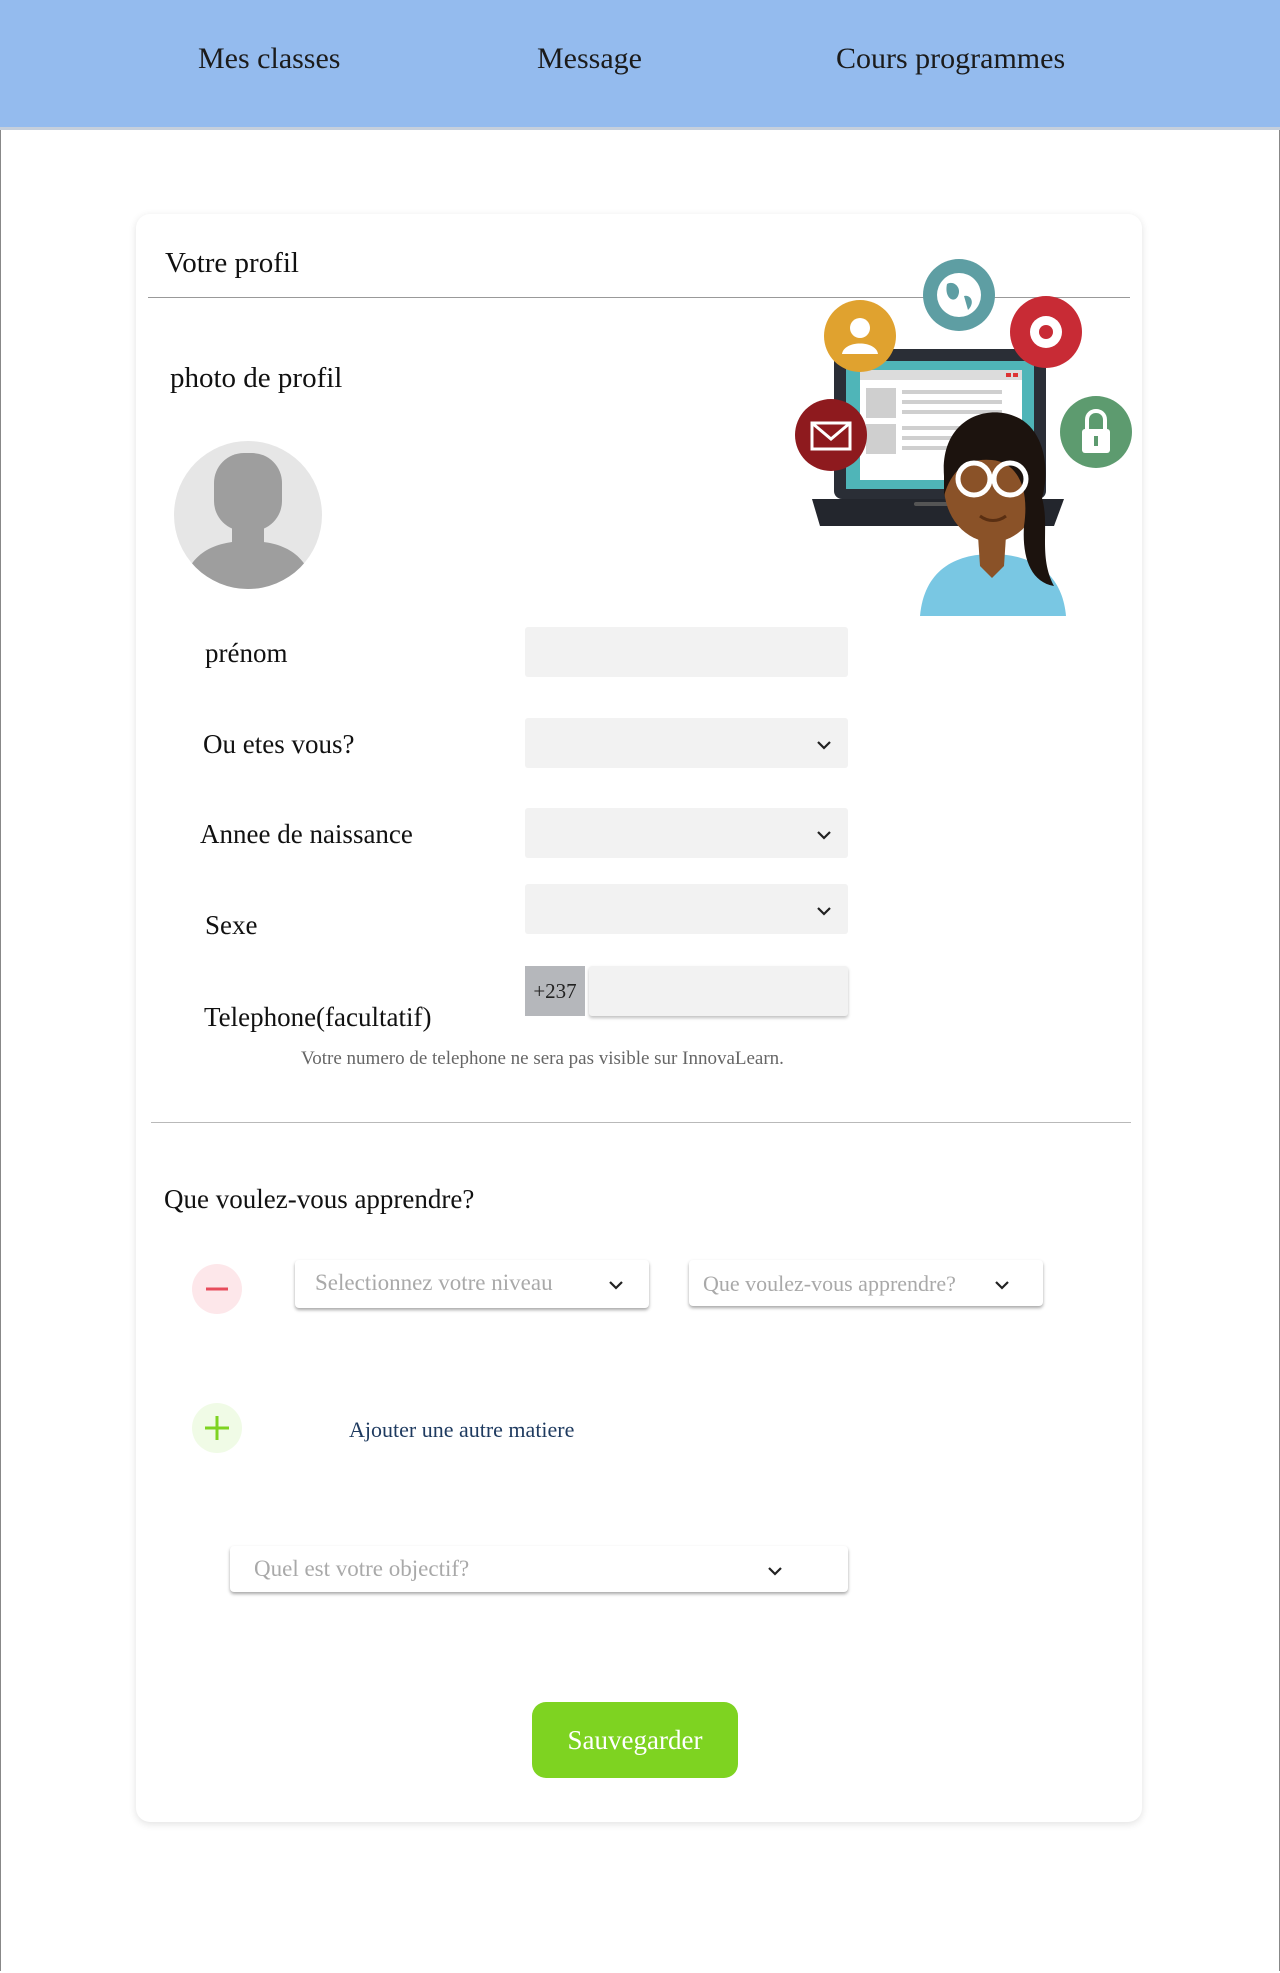 The height and width of the screenshot is (1973, 1280). I want to click on phone-input, so click(718, 991).